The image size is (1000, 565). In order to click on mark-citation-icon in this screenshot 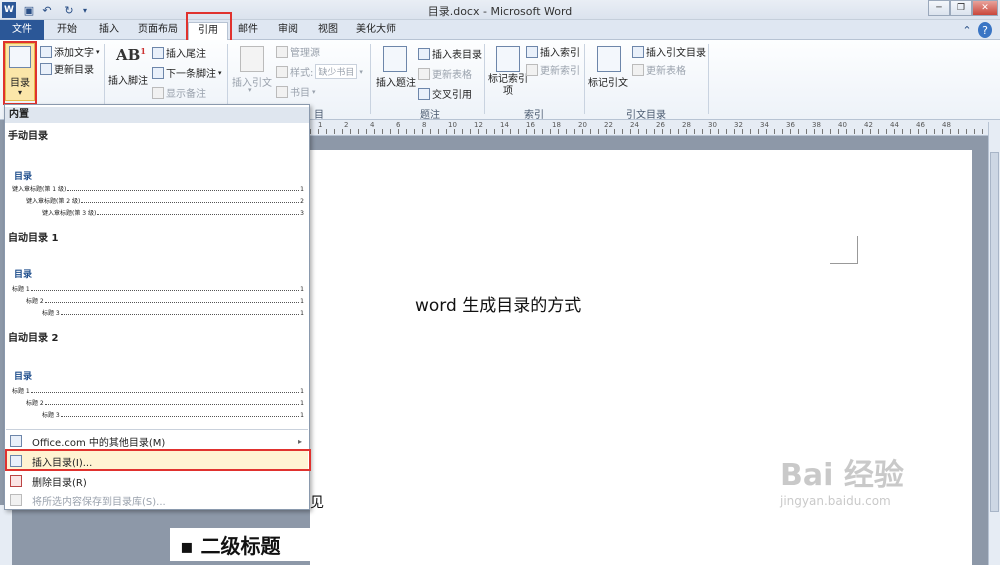, I will do `click(609, 59)`.